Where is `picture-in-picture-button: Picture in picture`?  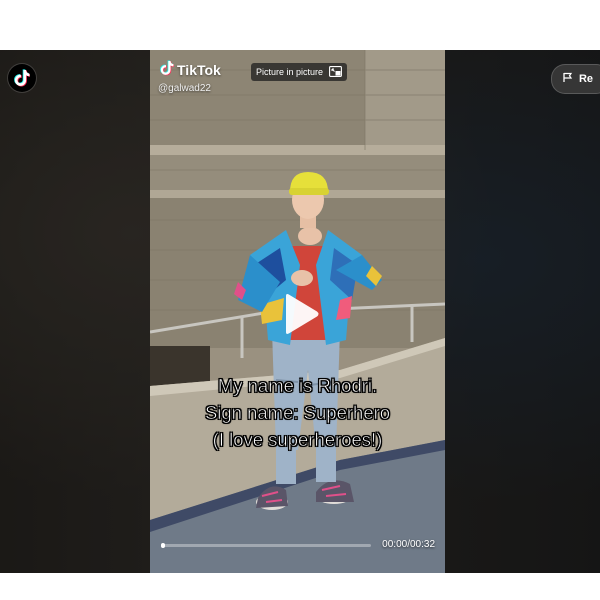
picture-in-picture-button: Picture in picture is located at coordinates (299, 72).